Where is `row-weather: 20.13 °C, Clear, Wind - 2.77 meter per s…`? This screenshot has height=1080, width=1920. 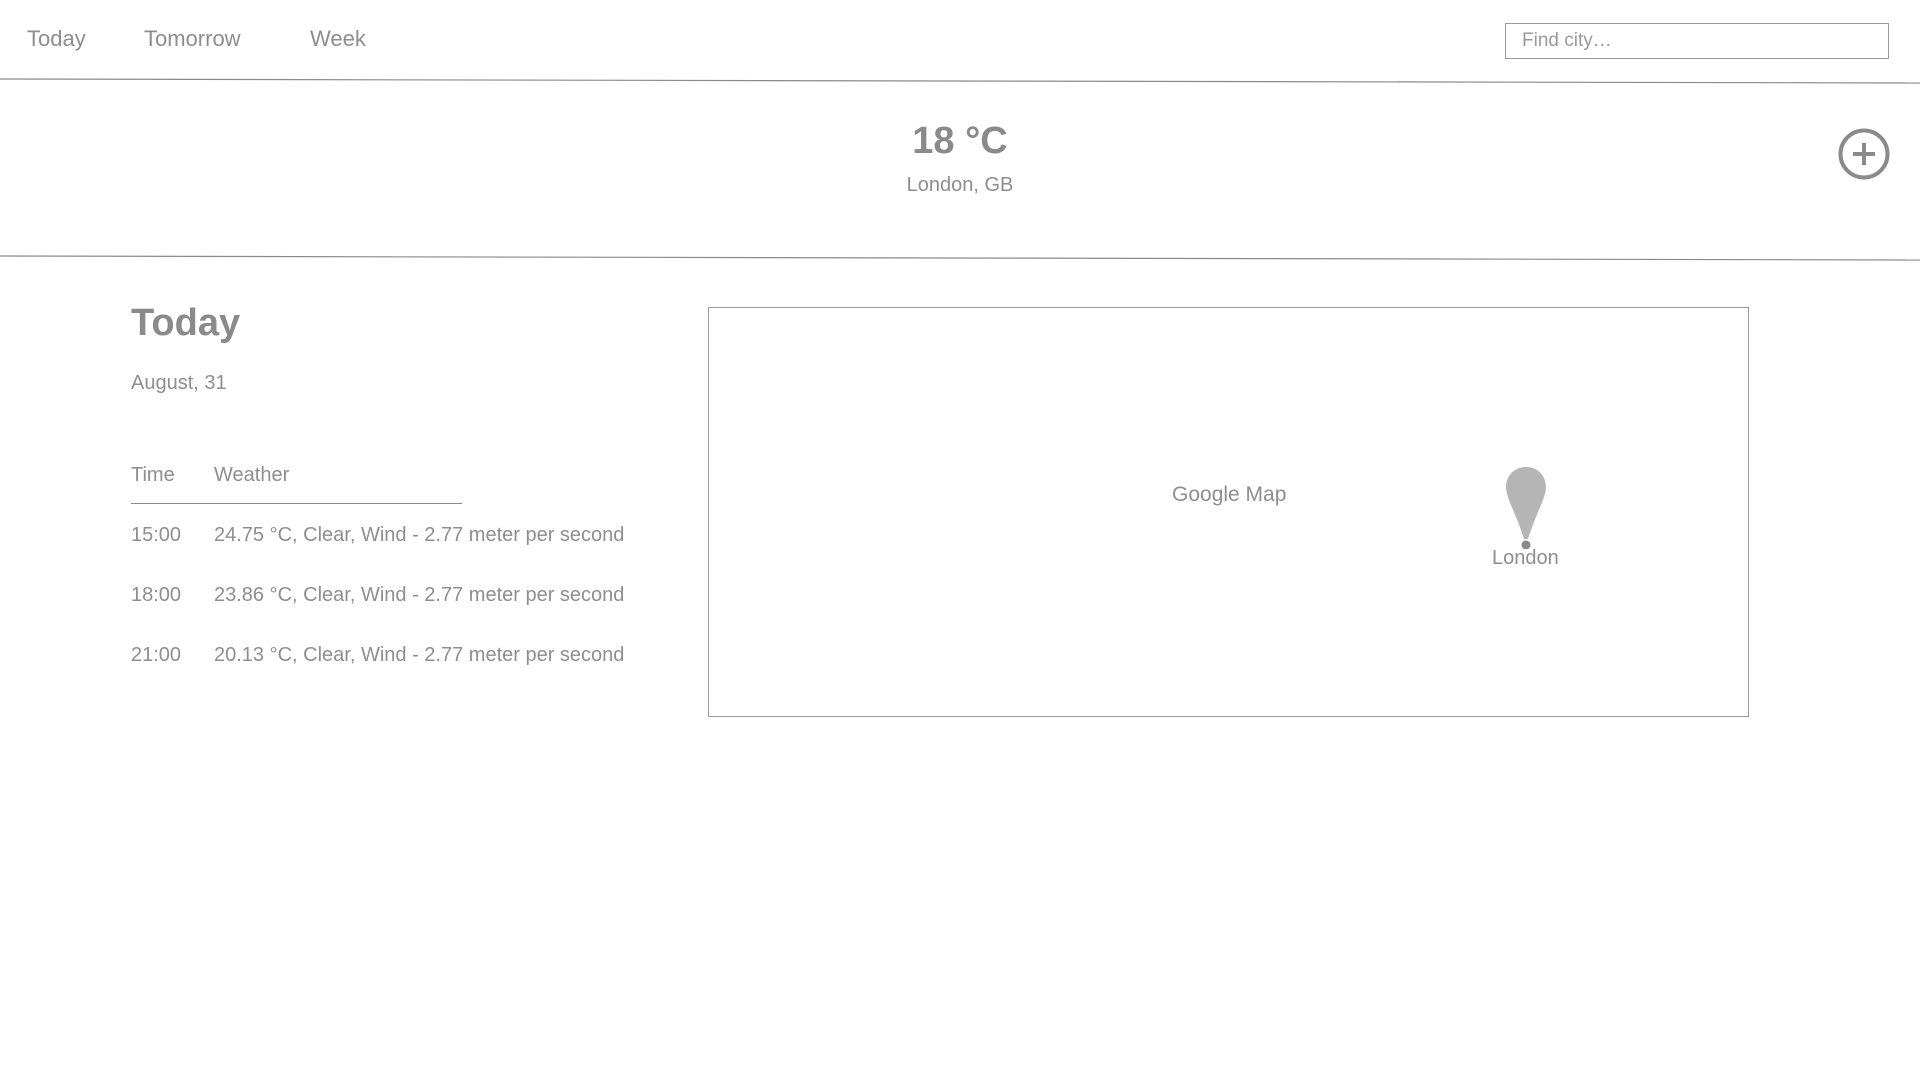 row-weather: 20.13 °C, Clear, Wind - 2.77 meter per s… is located at coordinates (419, 655).